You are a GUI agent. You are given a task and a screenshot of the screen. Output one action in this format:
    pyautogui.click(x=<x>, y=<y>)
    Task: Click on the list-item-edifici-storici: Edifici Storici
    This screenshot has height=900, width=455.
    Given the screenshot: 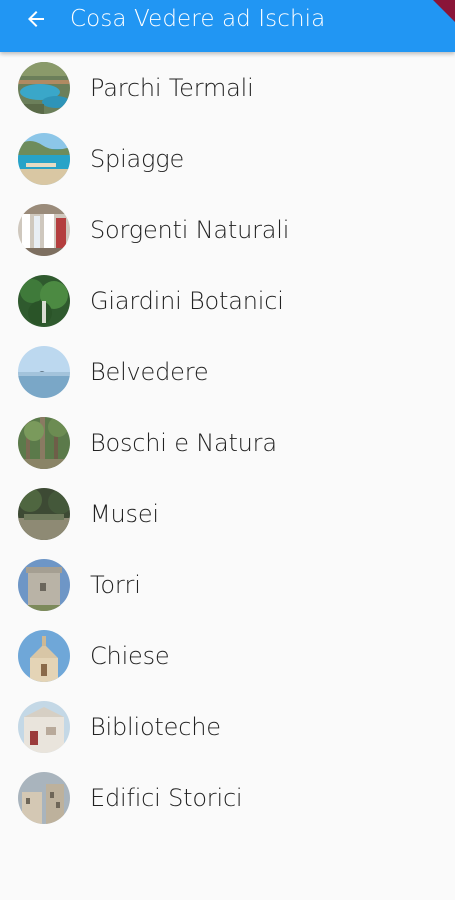 What is the action you would take?
    pyautogui.click(x=227, y=797)
    